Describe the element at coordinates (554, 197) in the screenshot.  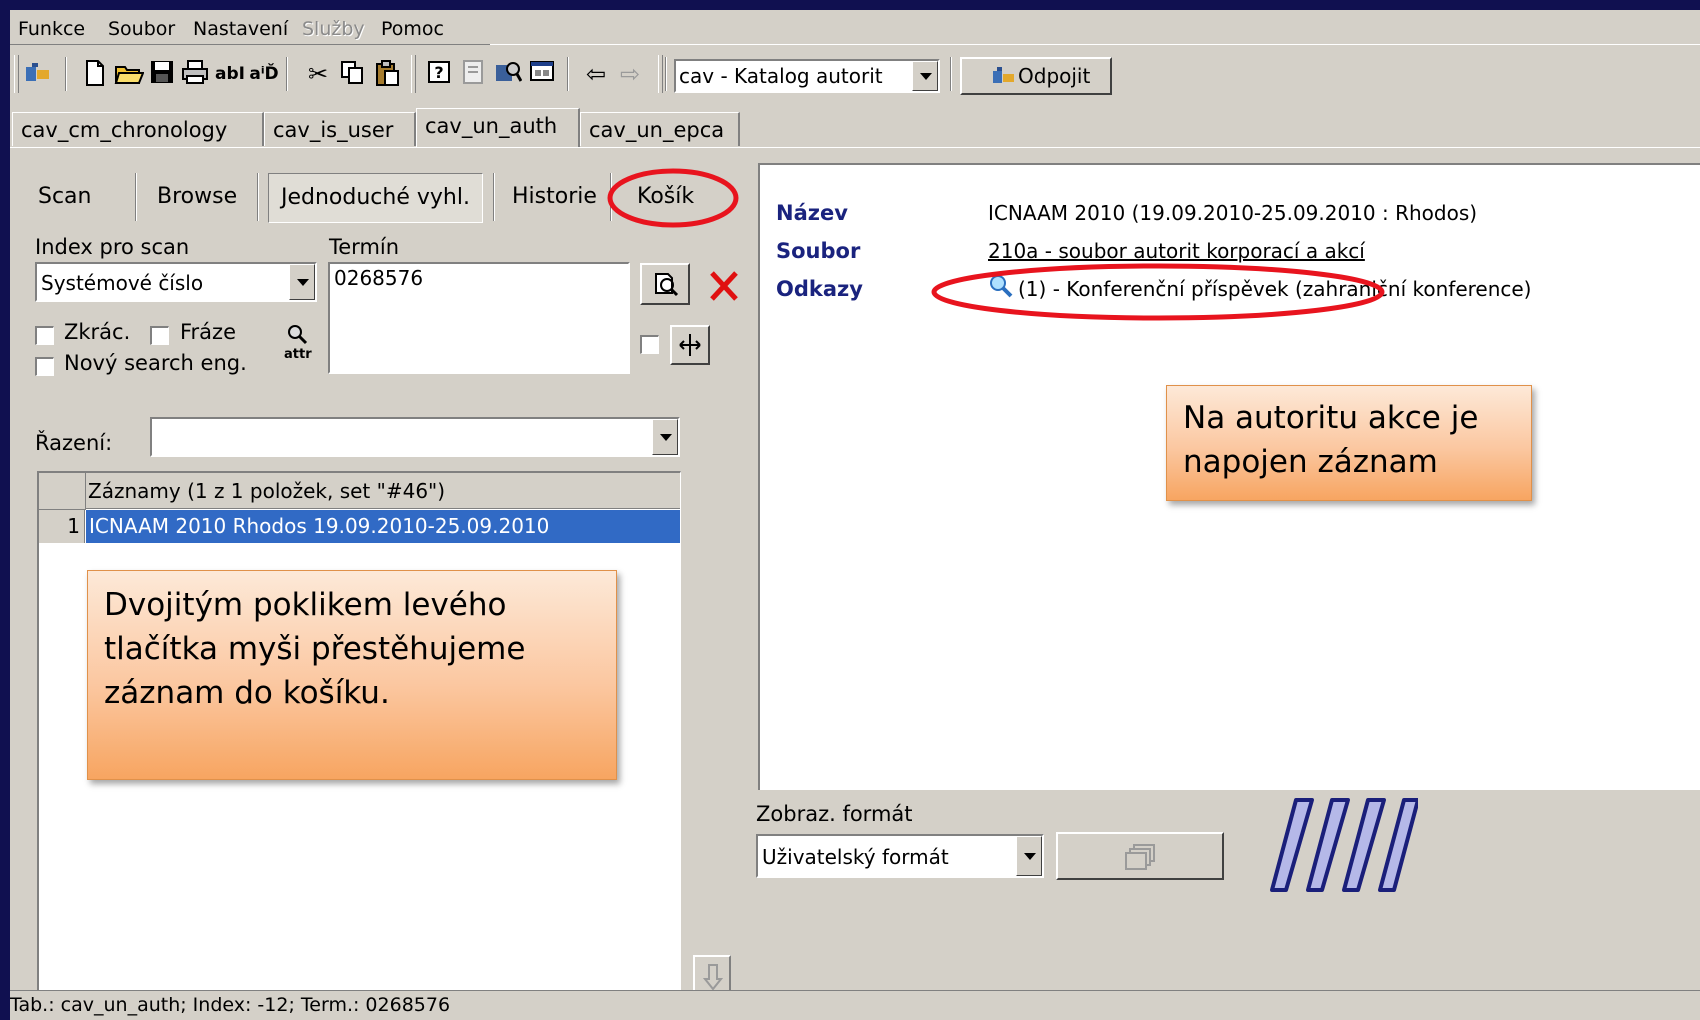
I see `subtab-historie: Historie` at that location.